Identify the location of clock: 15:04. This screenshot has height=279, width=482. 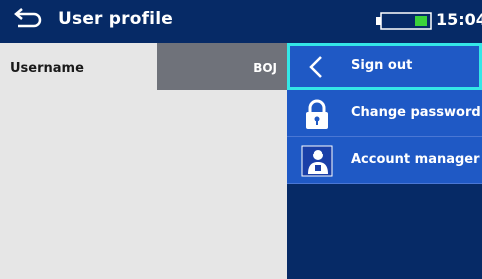
(459, 19).